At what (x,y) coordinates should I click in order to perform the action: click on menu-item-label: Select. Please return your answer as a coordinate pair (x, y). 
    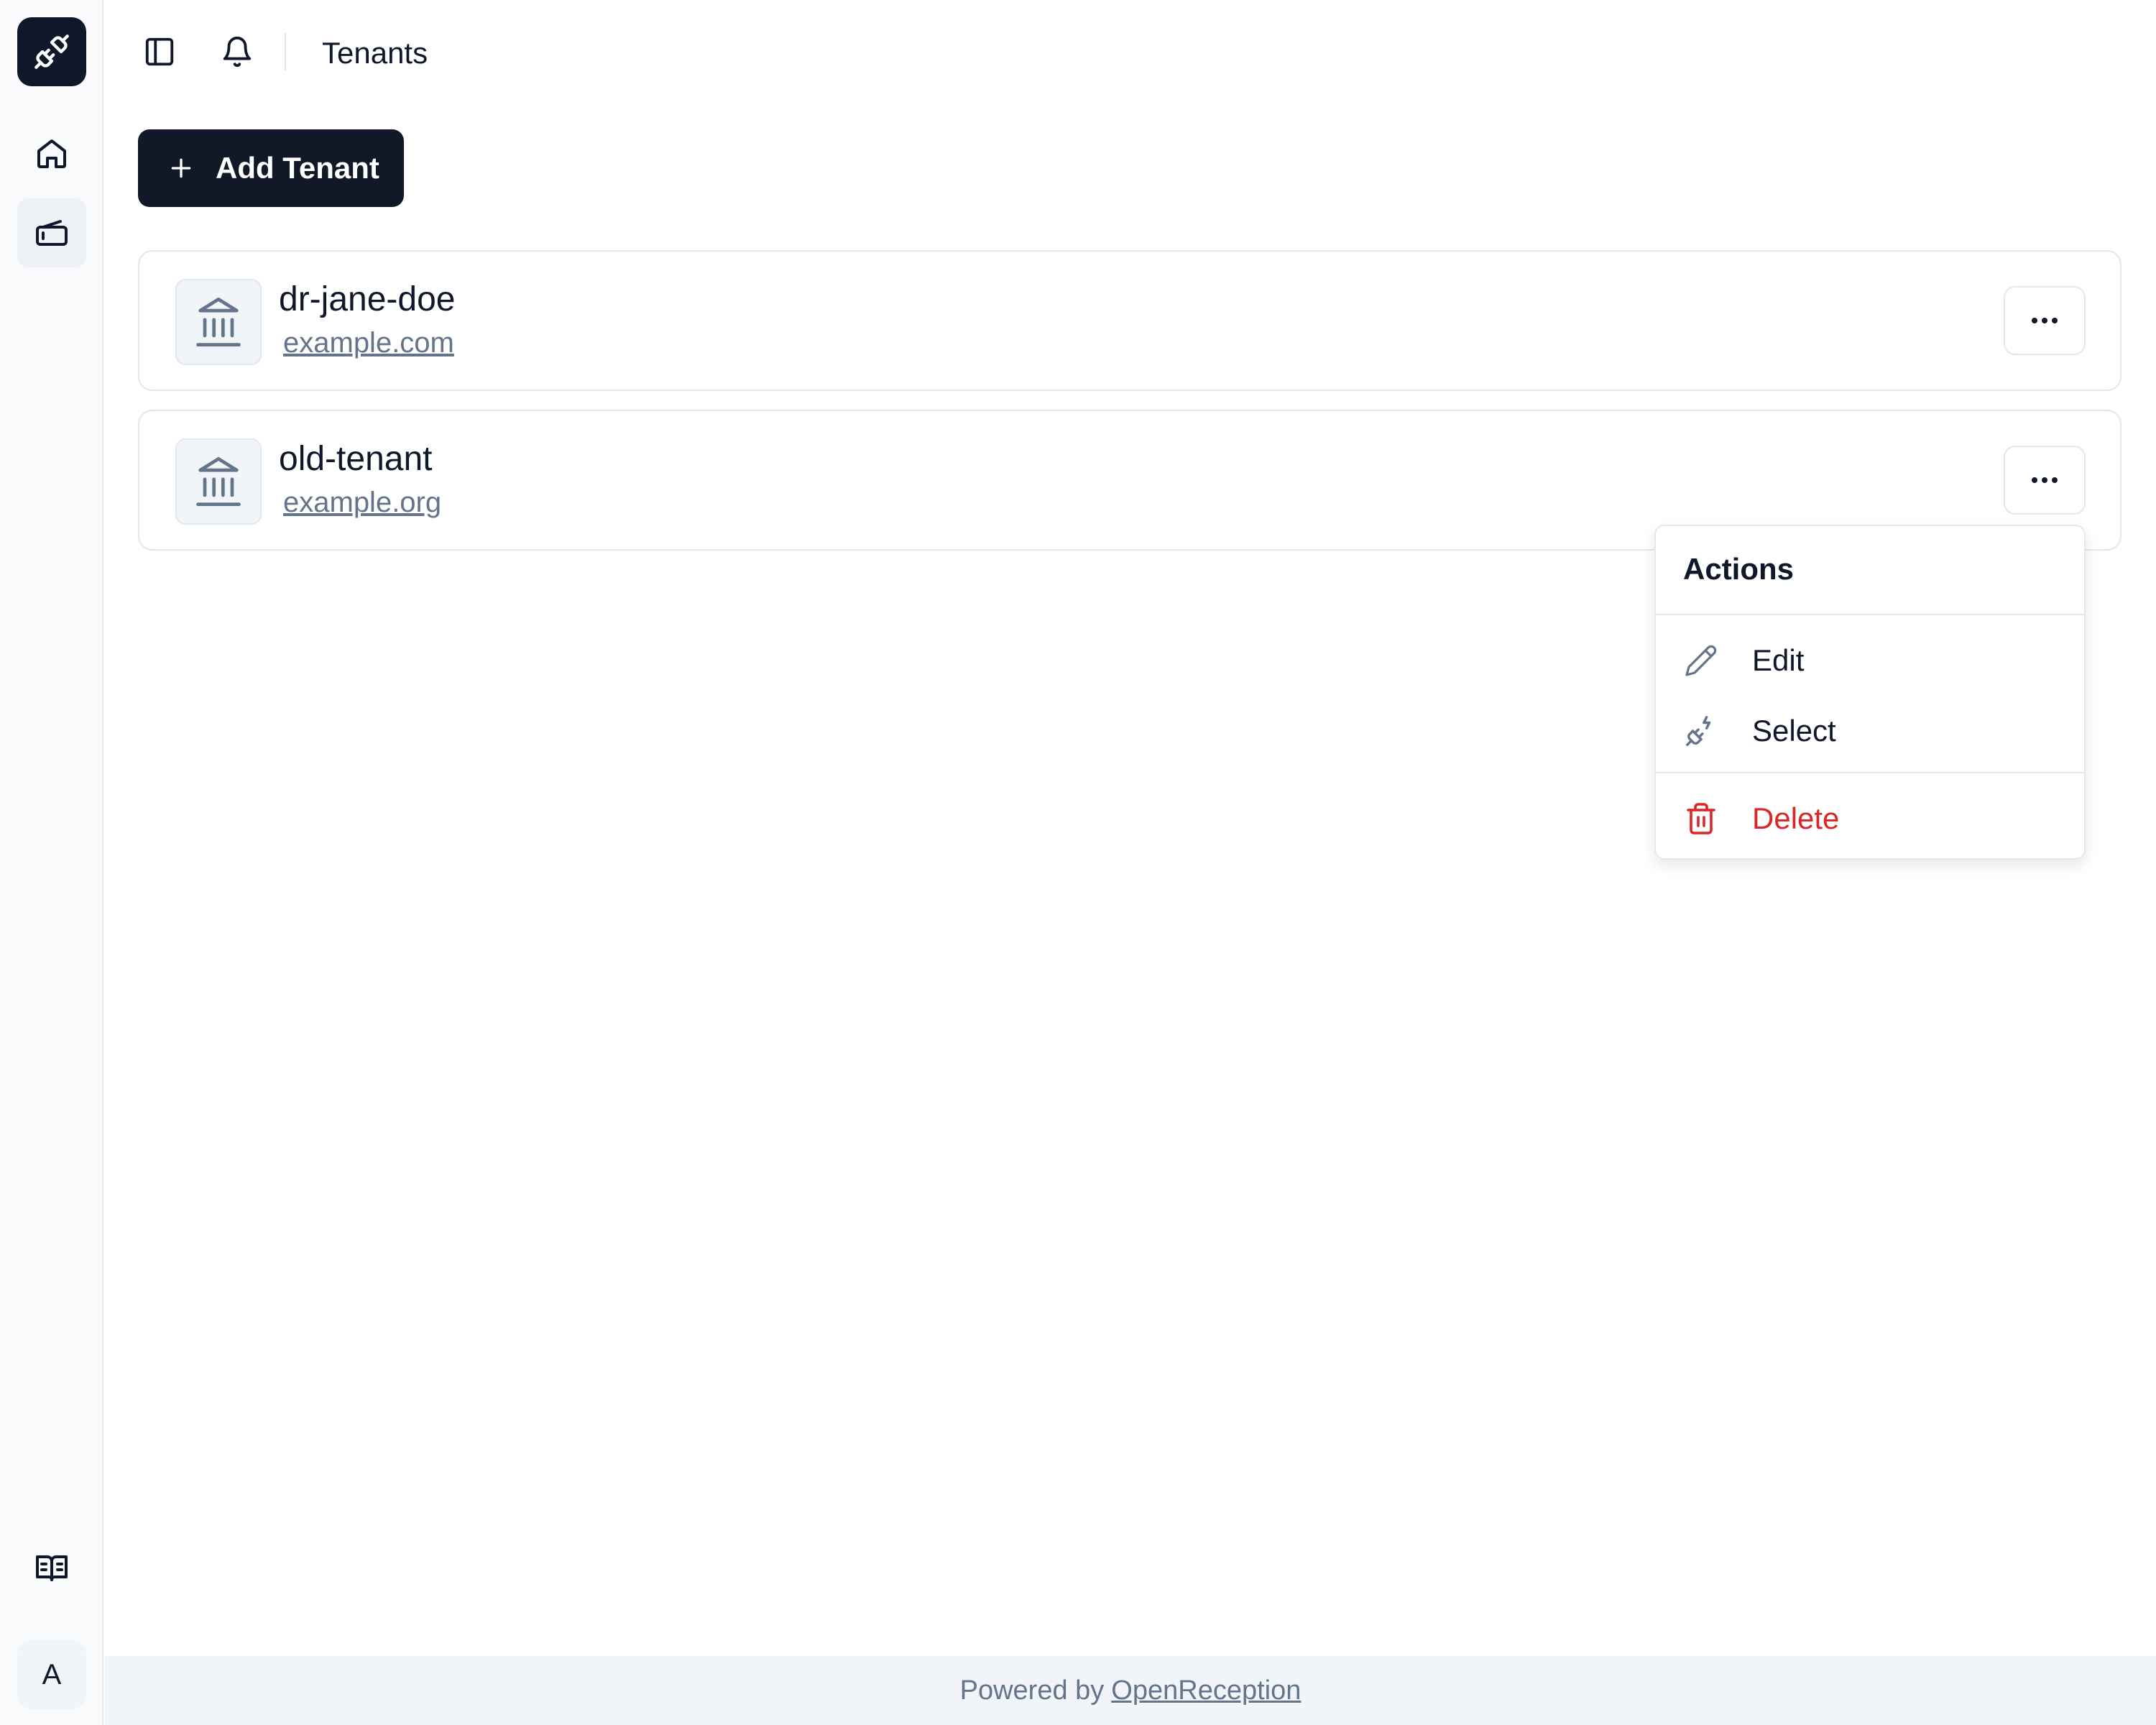
    Looking at the image, I should click on (1794, 731).